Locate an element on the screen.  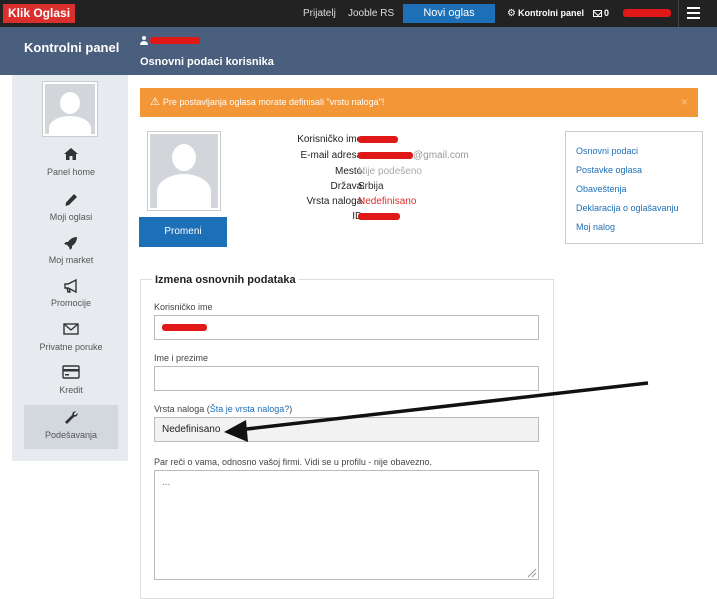
email-value: @gmail.com is located at coordinates (413, 155).